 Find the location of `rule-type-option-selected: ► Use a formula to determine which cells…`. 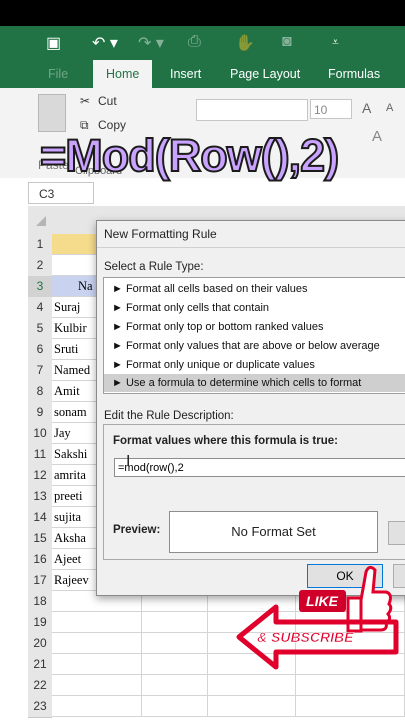

rule-type-option-selected: ► Use a formula to determine which cells… is located at coordinates (254, 383).